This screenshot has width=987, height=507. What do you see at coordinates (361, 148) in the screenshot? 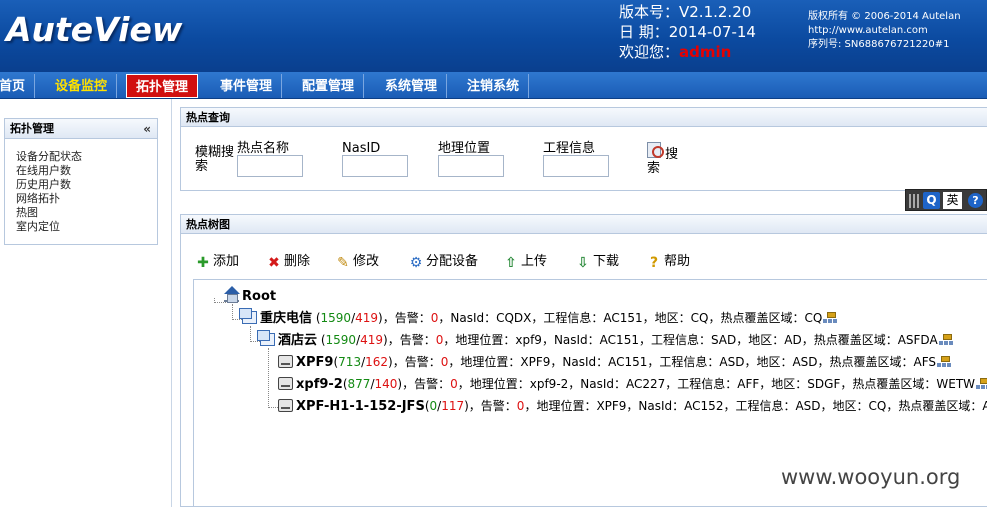
I see `nasid-label: NasID` at bounding box center [361, 148].